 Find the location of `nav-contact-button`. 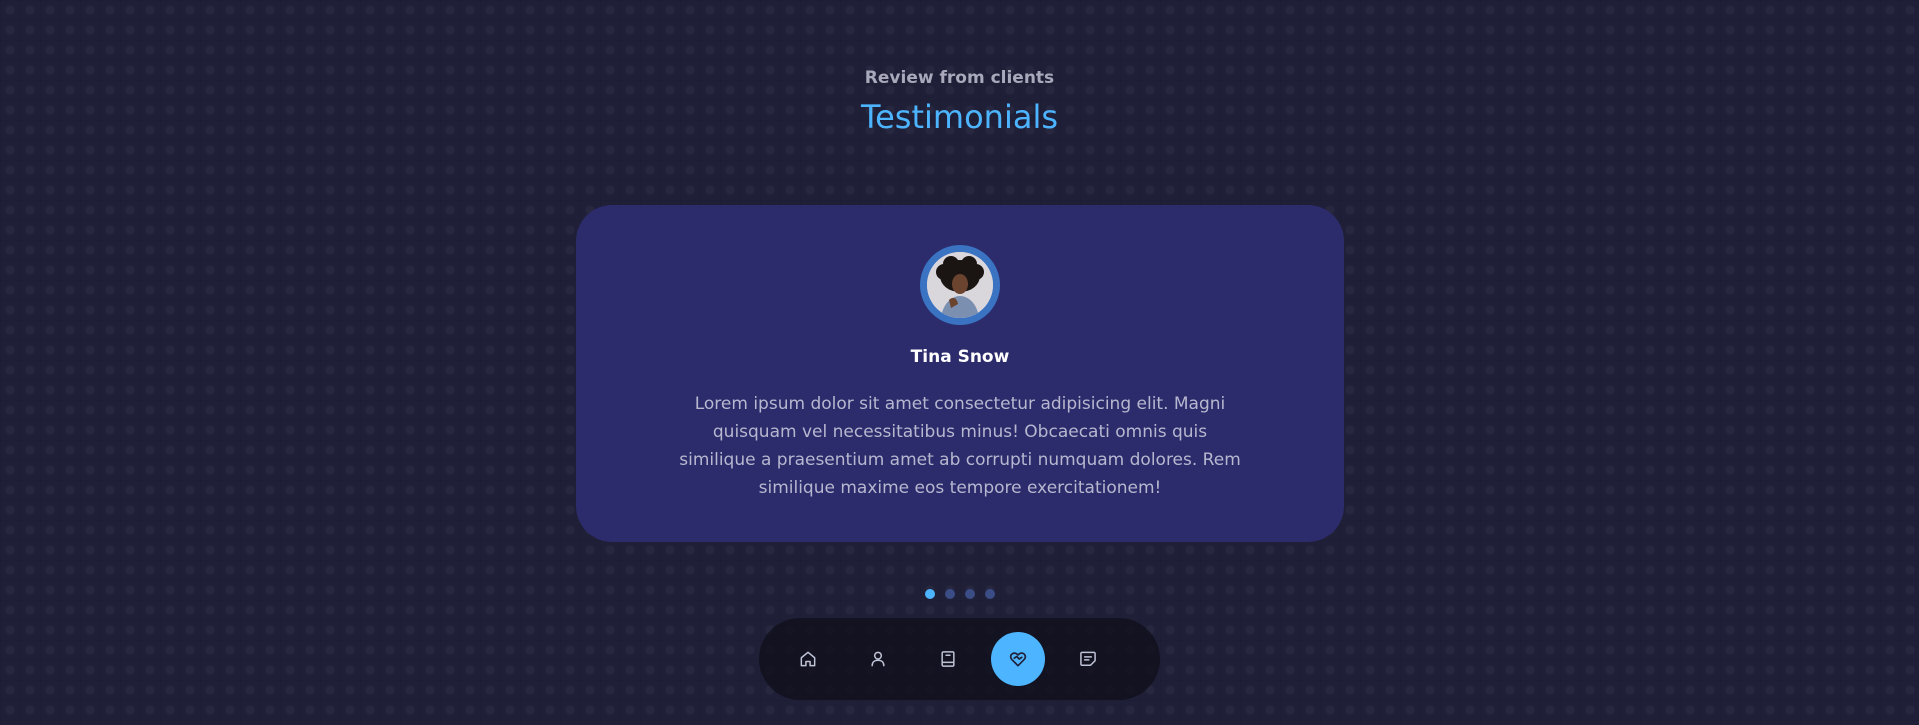

nav-contact-button is located at coordinates (1088, 659).